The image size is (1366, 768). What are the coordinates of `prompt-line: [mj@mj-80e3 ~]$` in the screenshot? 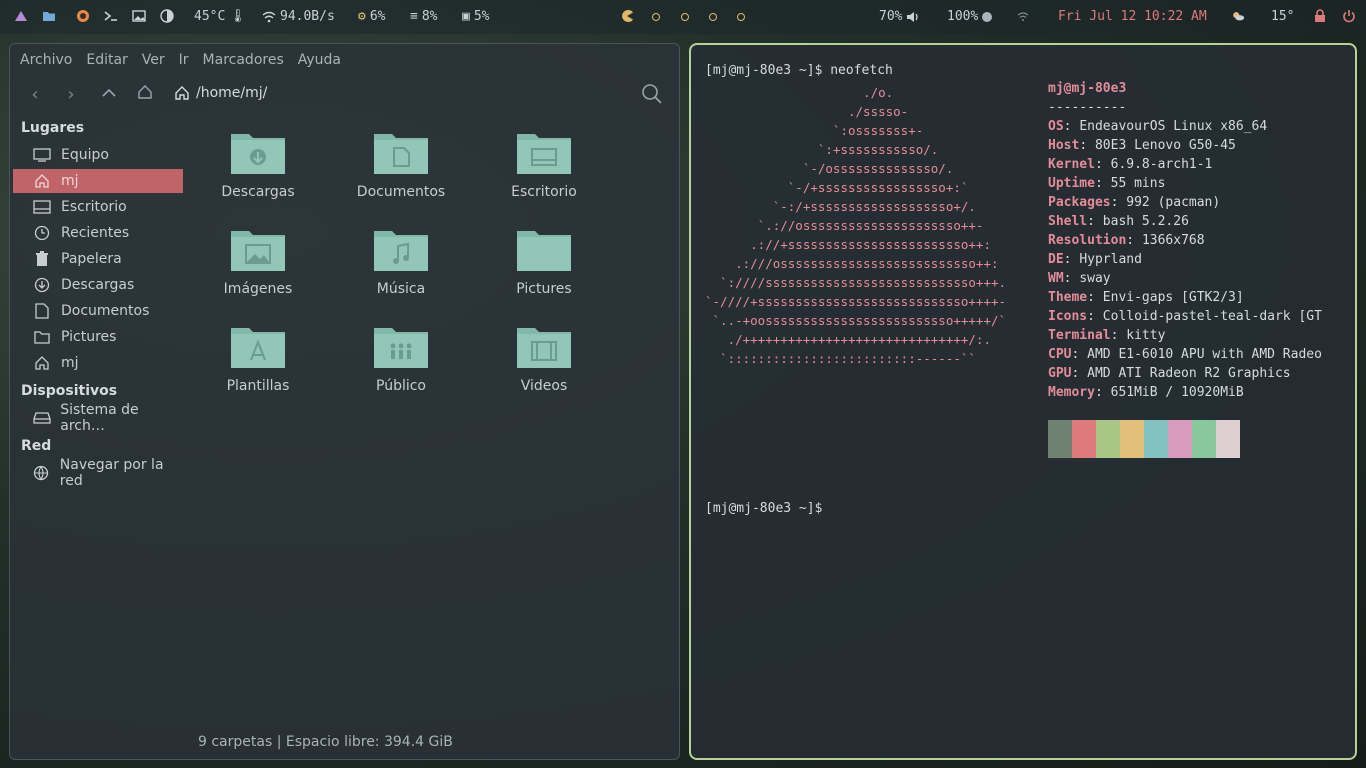 It's located at (763, 508).